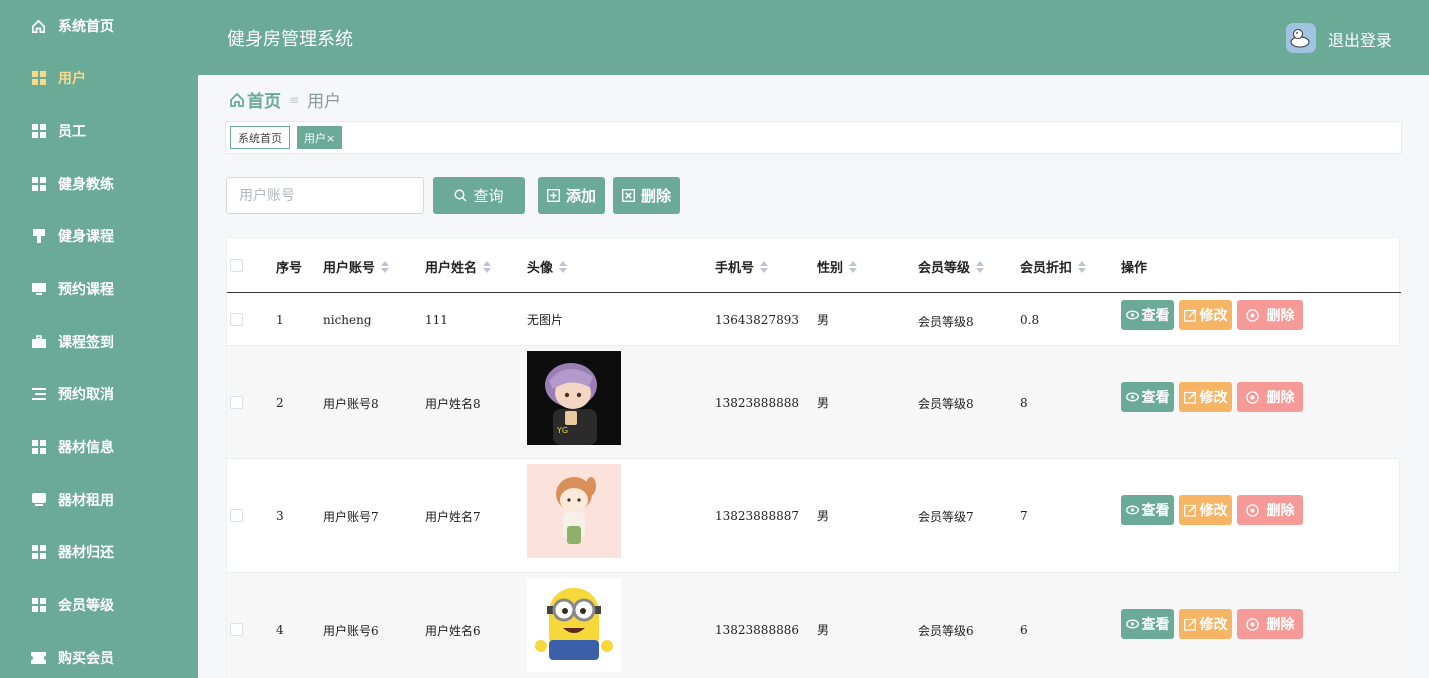  What do you see at coordinates (351, 404) in the screenshot?
I see `cell-account: 用户账号8` at bounding box center [351, 404].